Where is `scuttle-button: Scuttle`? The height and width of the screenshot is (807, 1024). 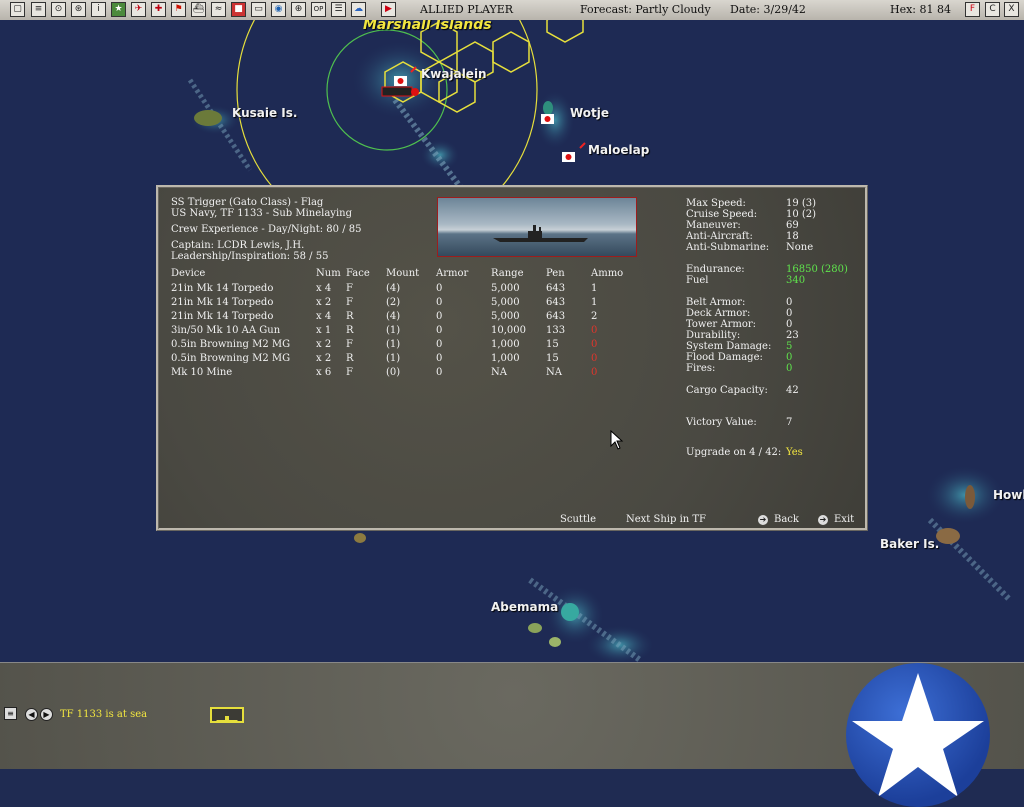
scuttle-button: Scuttle is located at coordinates (578, 519).